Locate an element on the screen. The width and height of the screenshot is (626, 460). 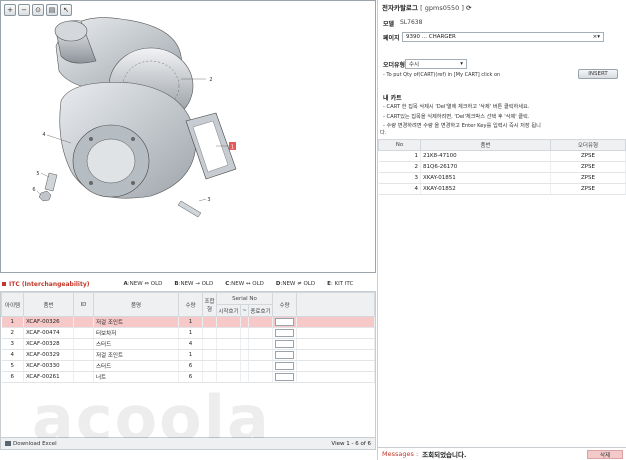
legend-b: B:NEW → OLD is located at coordinates (194, 284).